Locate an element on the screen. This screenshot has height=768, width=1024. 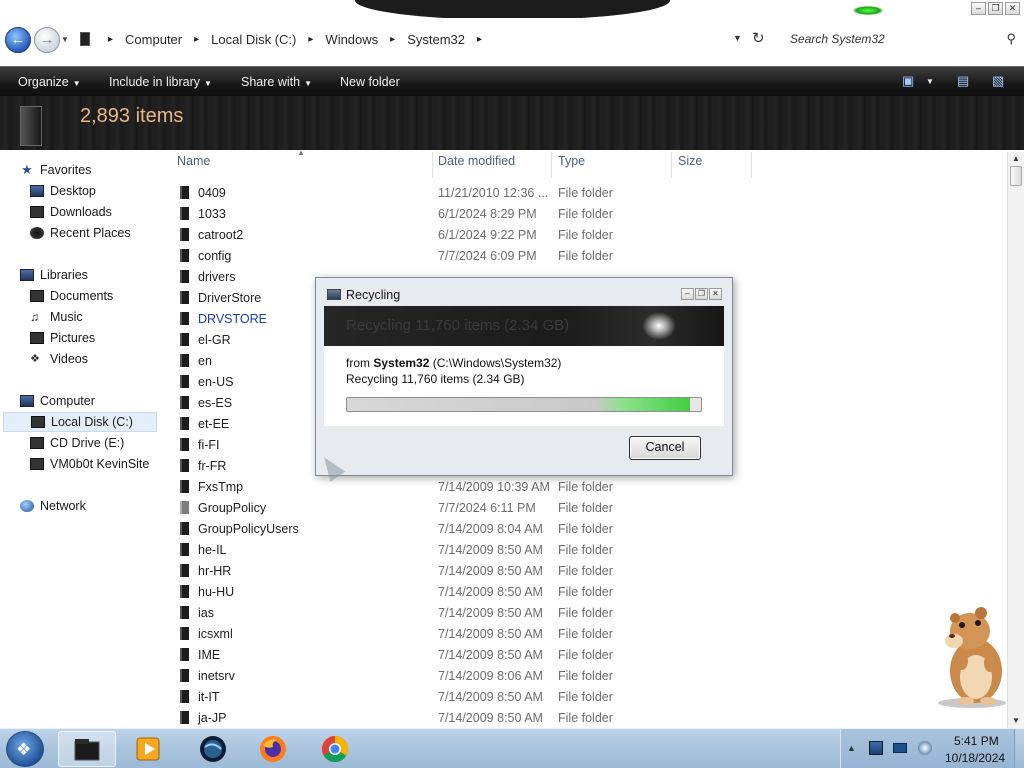
file-row: it-IT 7/14/2009 8:50 AM File folder is located at coordinates (465, 696).